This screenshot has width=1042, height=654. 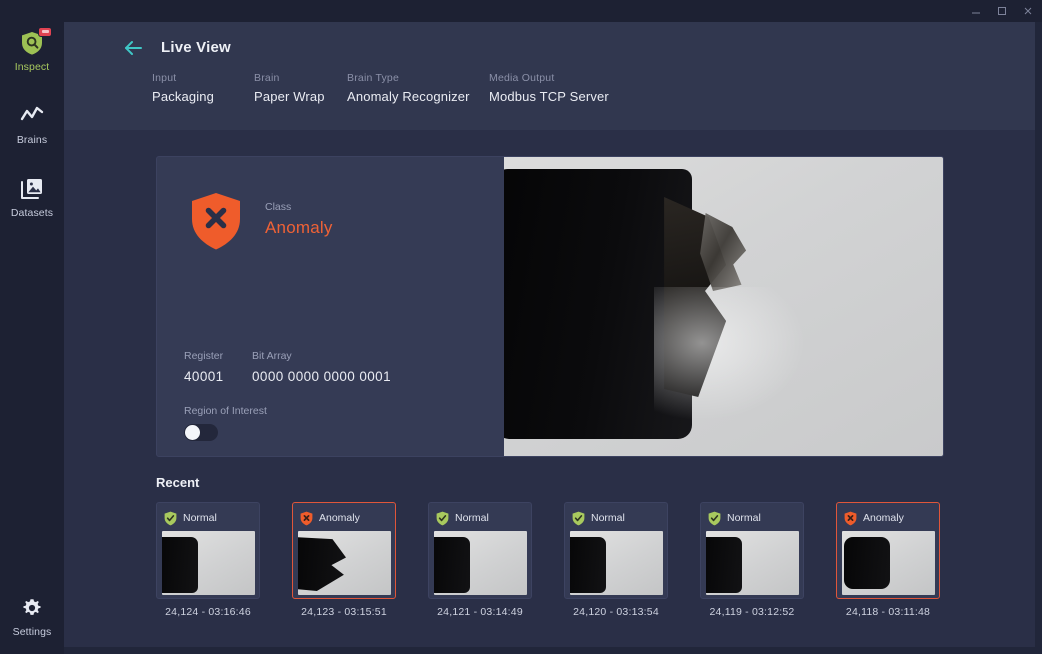 I want to click on preview-highlight, so click(x=734, y=357).